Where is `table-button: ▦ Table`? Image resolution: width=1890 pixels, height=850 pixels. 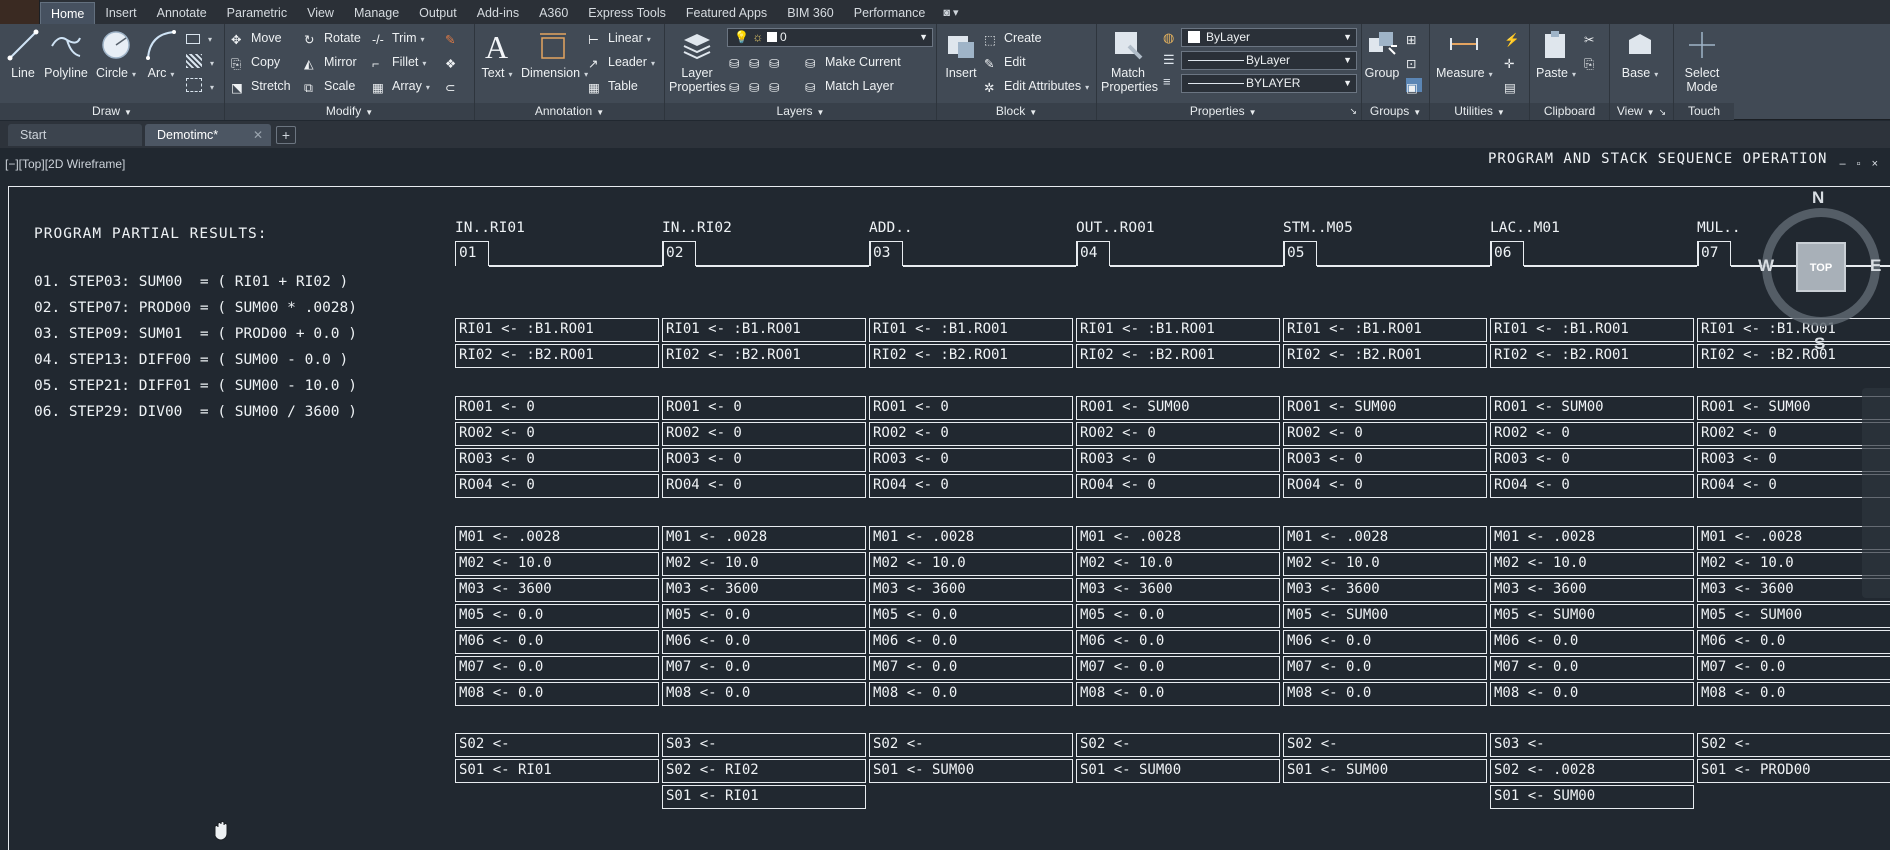 table-button: ▦ Table is located at coordinates (613, 86).